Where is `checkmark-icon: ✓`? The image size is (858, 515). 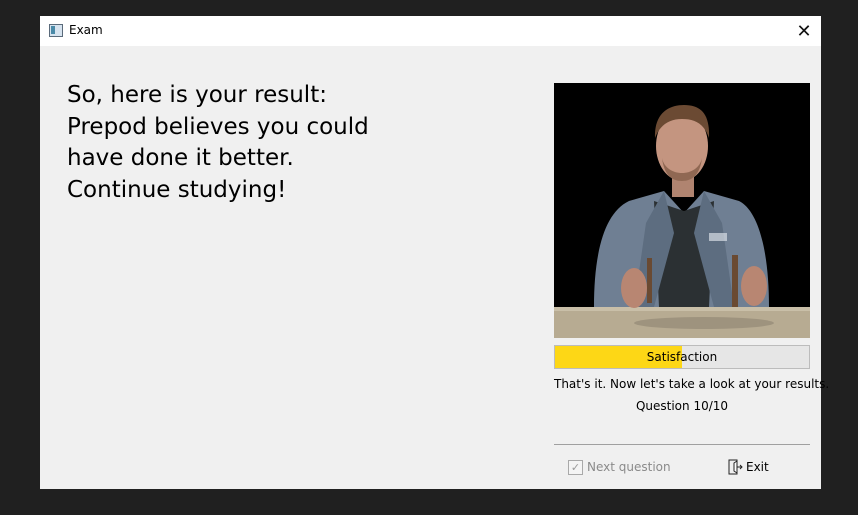 checkmark-icon: ✓ is located at coordinates (575, 467).